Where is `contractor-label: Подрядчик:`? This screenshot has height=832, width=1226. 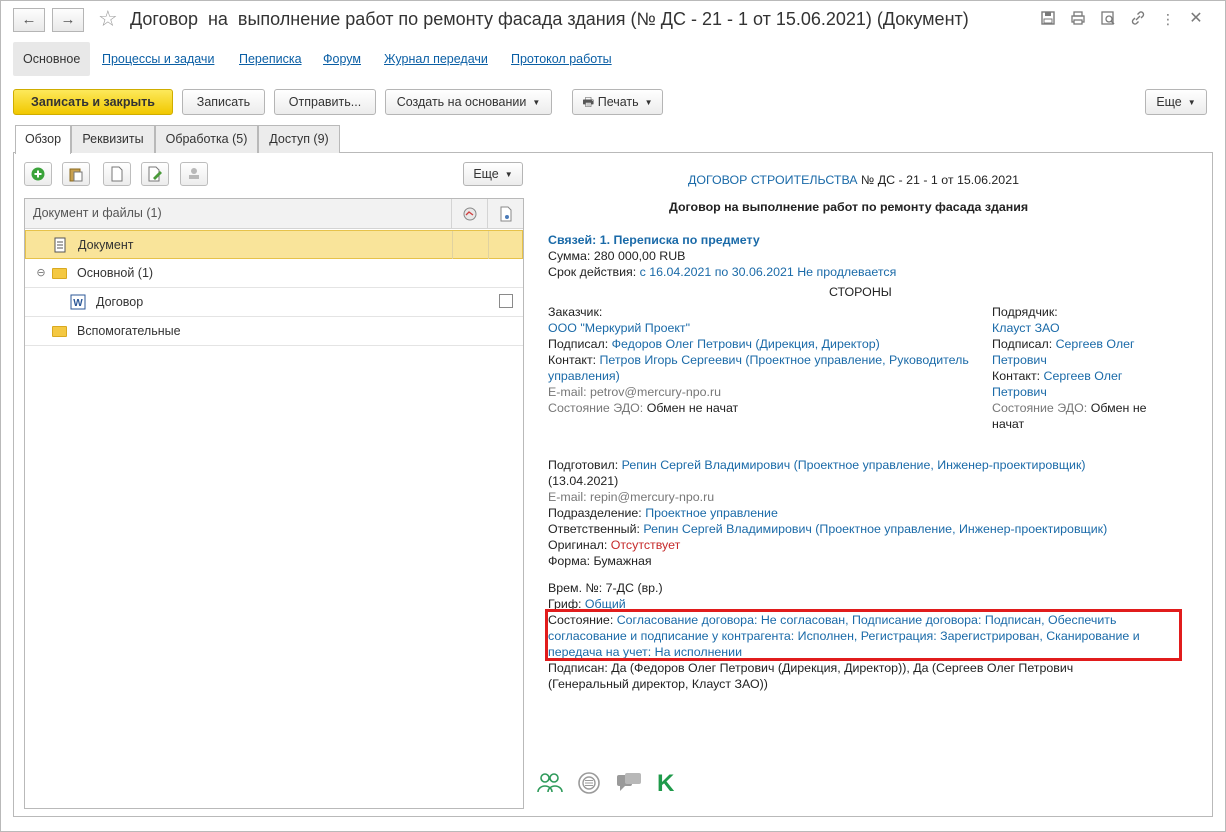 contractor-label: Подрядчик: is located at coordinates (1025, 312).